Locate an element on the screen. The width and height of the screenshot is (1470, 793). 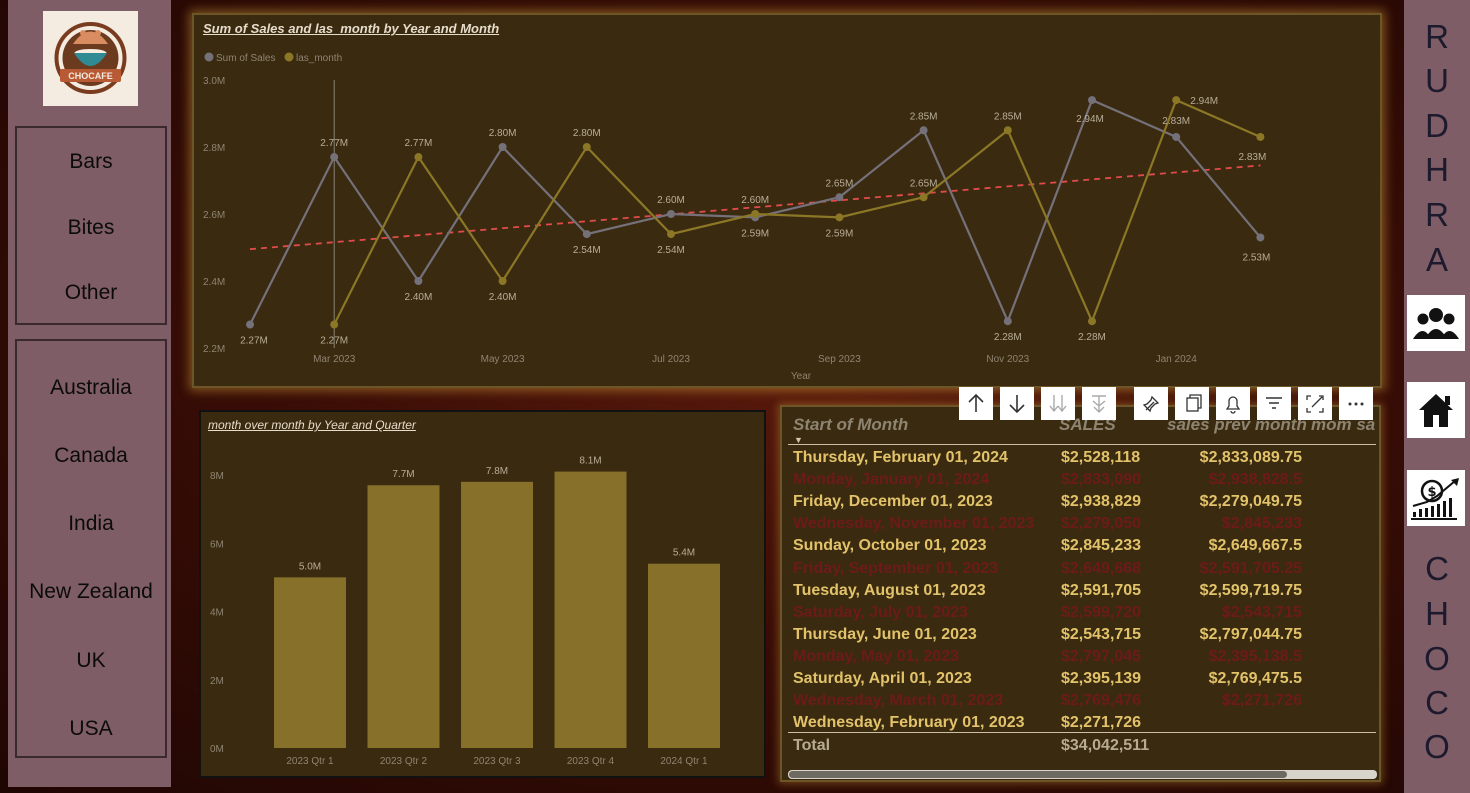
data-label-sum-of-sales: 2.27M is located at coordinates (254, 341).